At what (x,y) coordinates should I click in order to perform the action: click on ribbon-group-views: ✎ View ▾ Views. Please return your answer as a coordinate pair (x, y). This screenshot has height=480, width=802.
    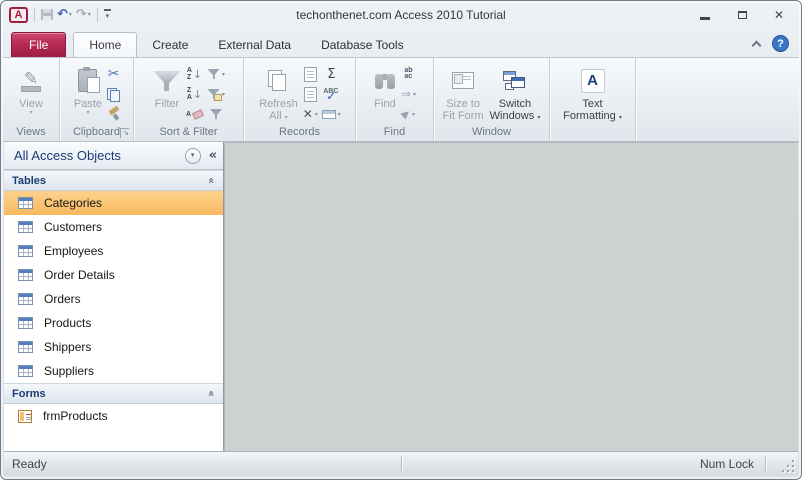
    Looking at the image, I should click on (31, 99).